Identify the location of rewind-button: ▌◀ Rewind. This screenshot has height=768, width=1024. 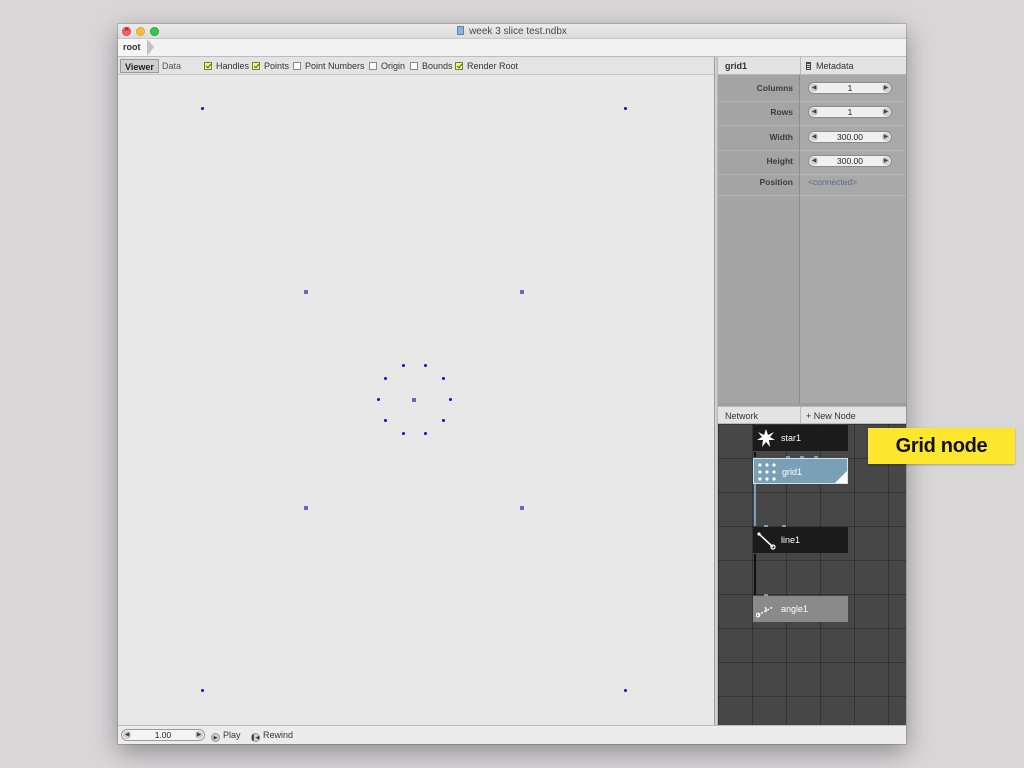
(272, 736).